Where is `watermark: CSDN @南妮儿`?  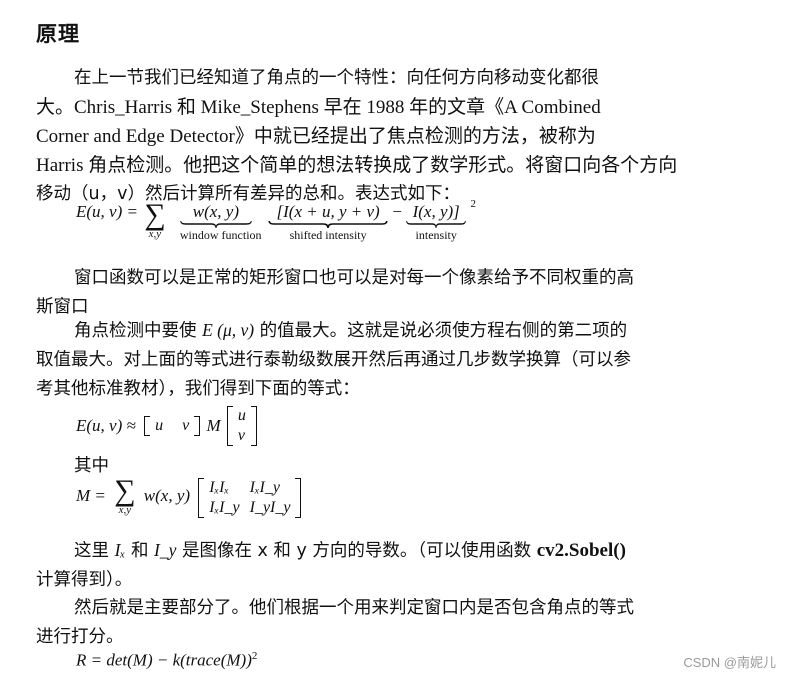 watermark: CSDN @南妮儿 is located at coordinates (729, 662).